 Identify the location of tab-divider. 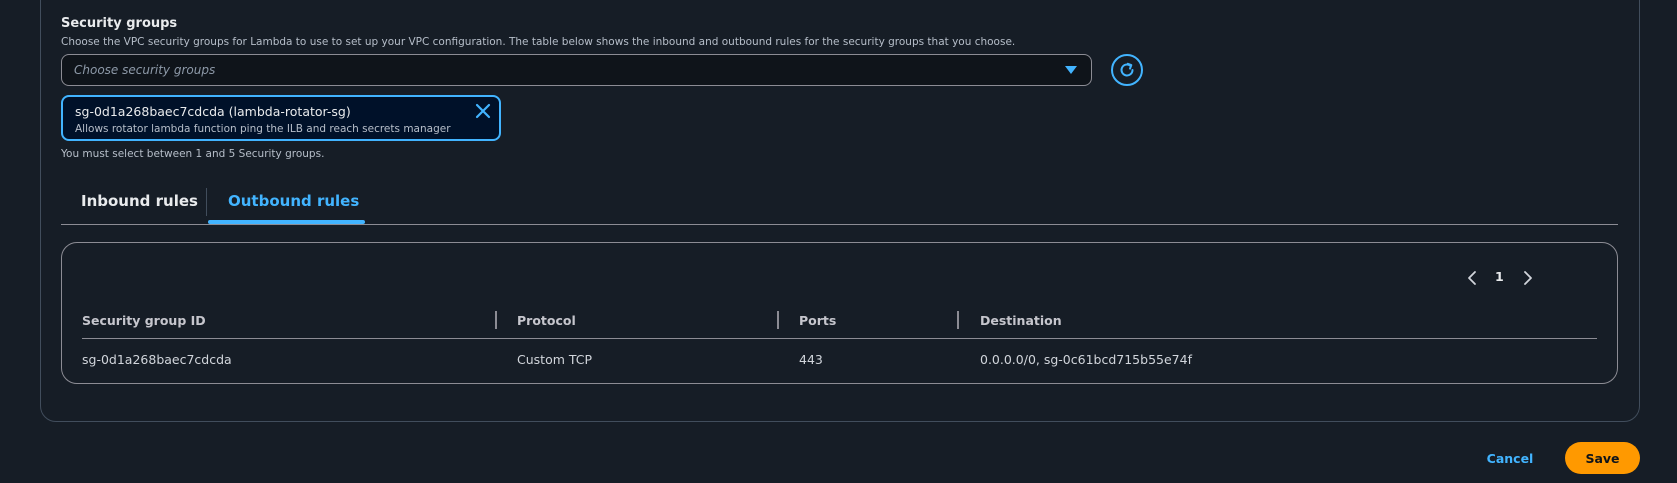
(206, 202).